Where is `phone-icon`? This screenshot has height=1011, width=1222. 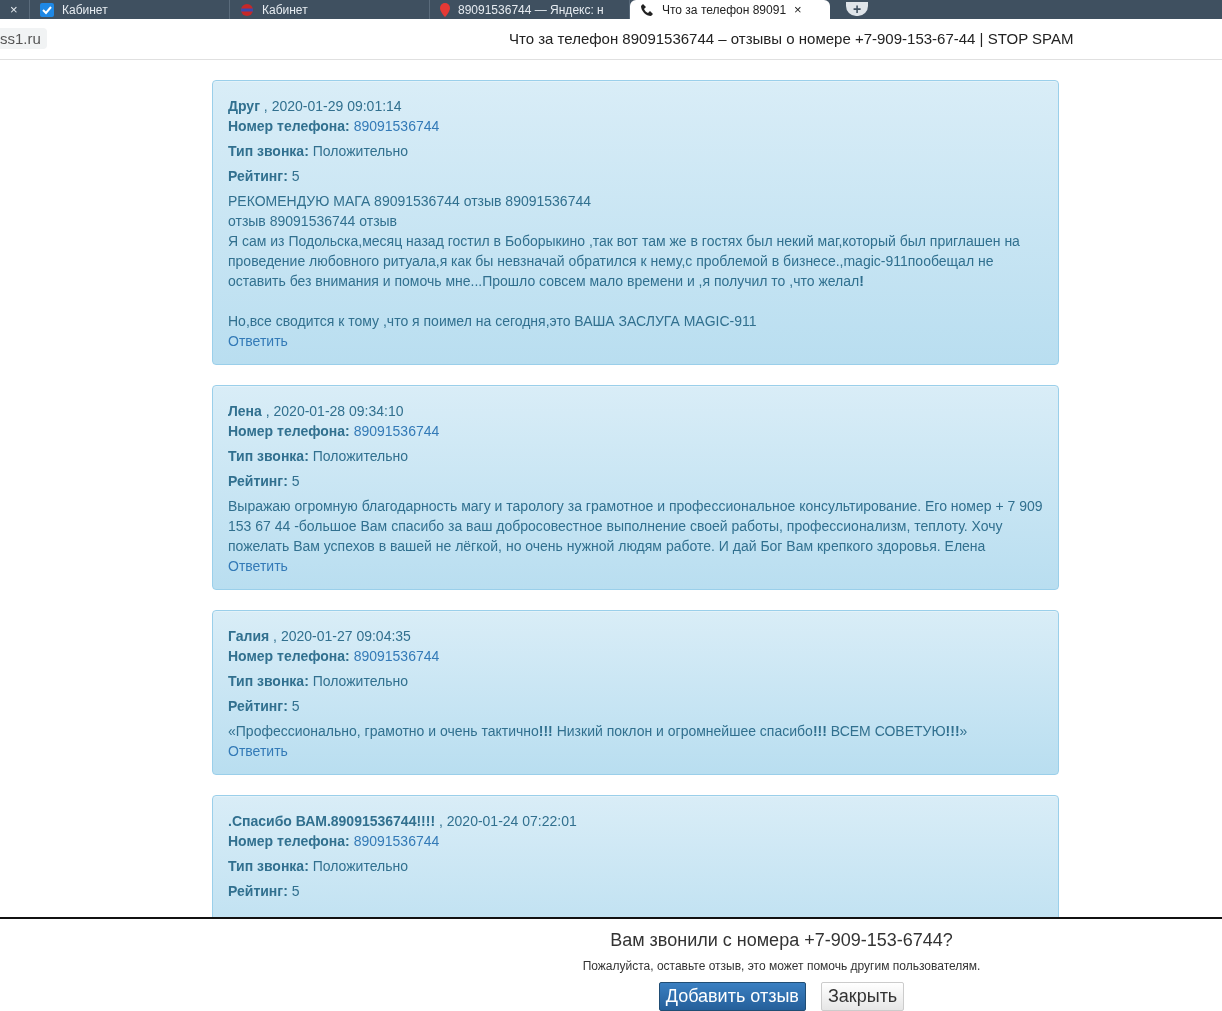 phone-icon is located at coordinates (647, 9).